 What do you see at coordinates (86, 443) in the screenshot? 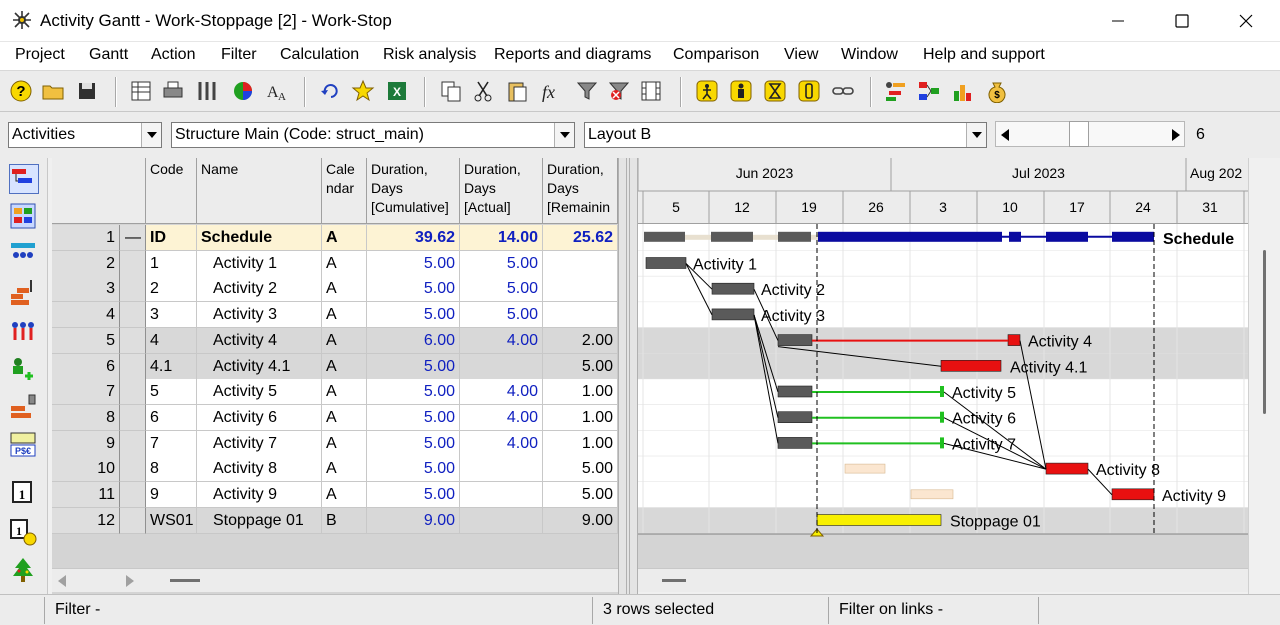
I see `cell-num: 9` at bounding box center [86, 443].